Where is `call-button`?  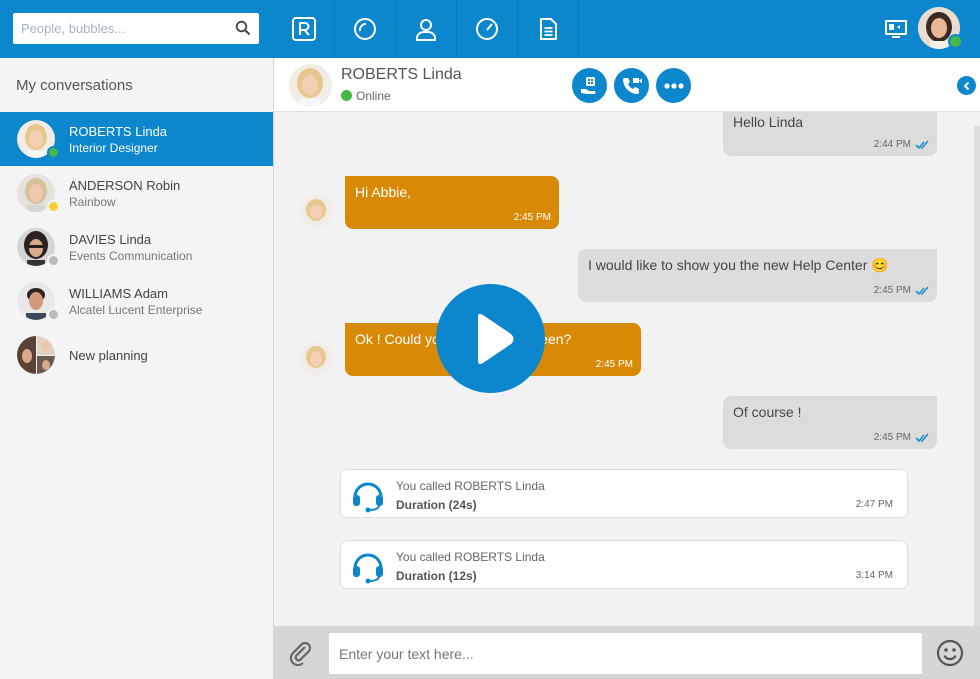
call-button is located at coordinates (631, 85).